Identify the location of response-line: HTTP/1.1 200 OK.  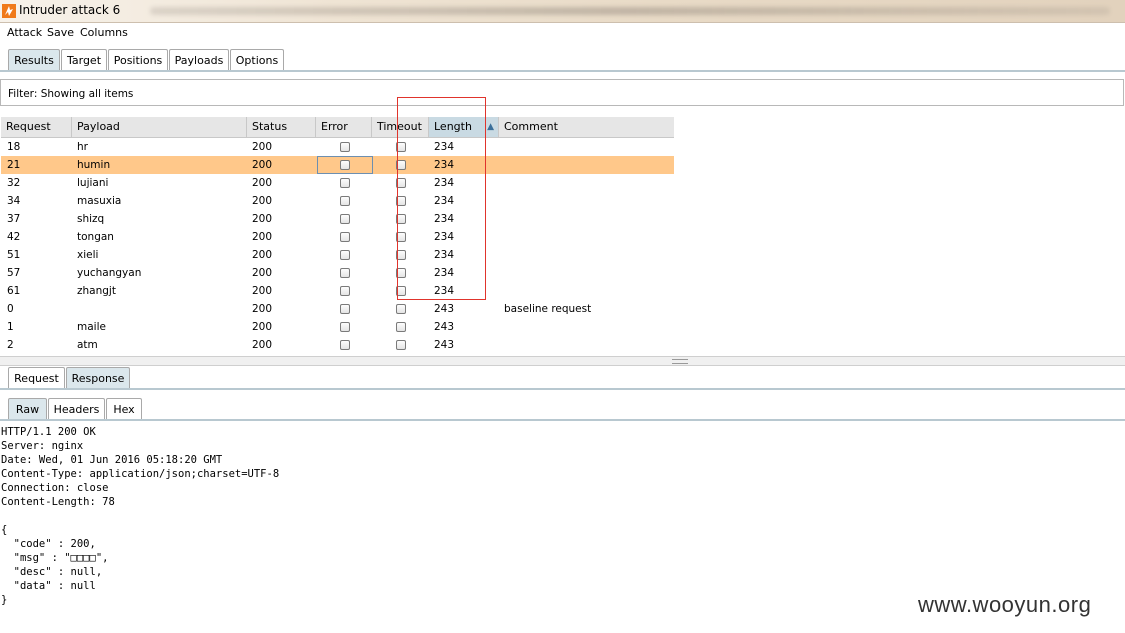
(48, 432).